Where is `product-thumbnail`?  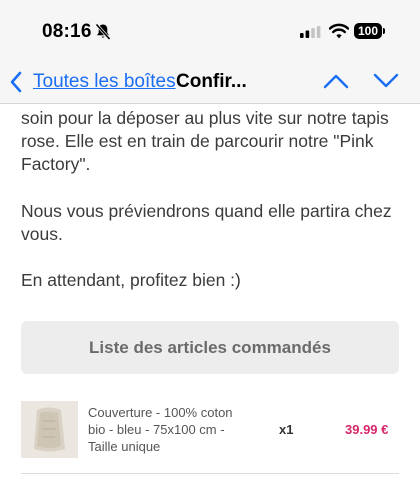
product-thumbnail is located at coordinates (49, 429).